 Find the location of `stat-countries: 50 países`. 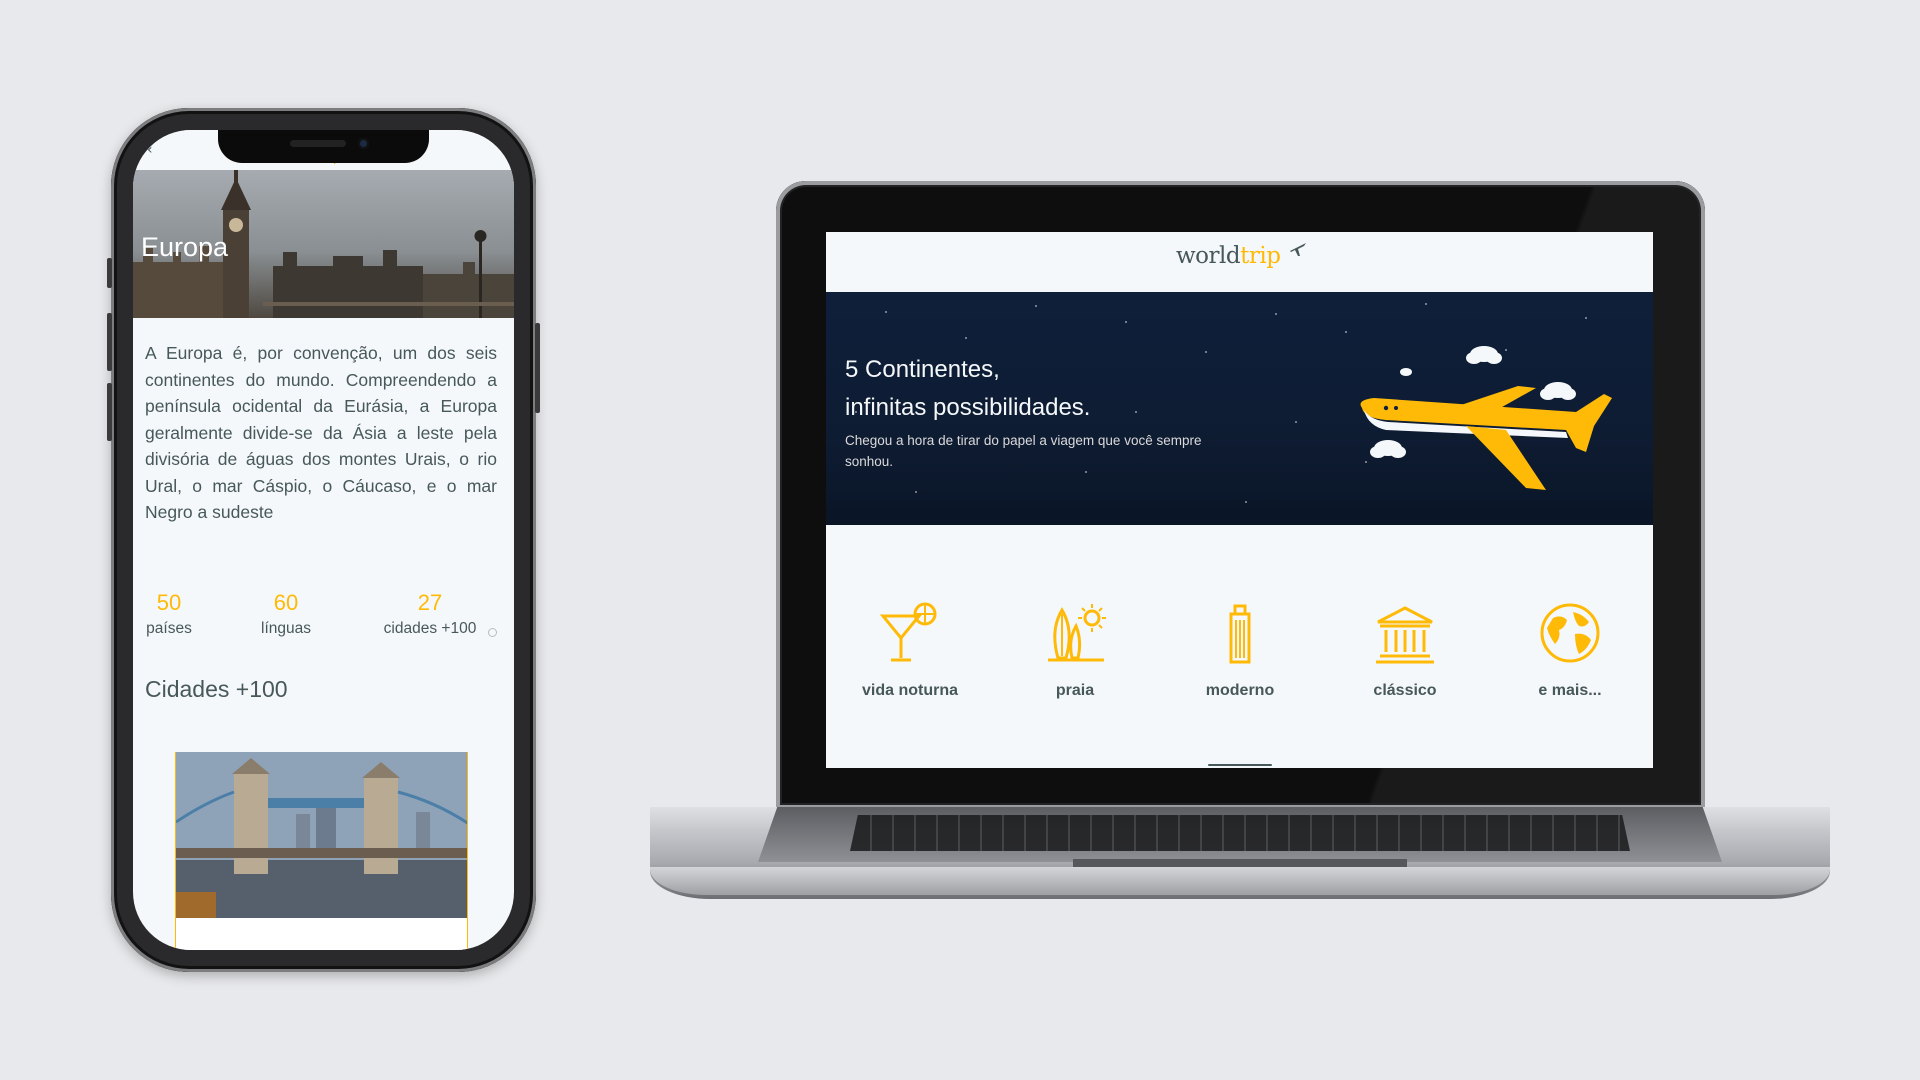

stat-countries: 50 países is located at coordinates (169, 614).